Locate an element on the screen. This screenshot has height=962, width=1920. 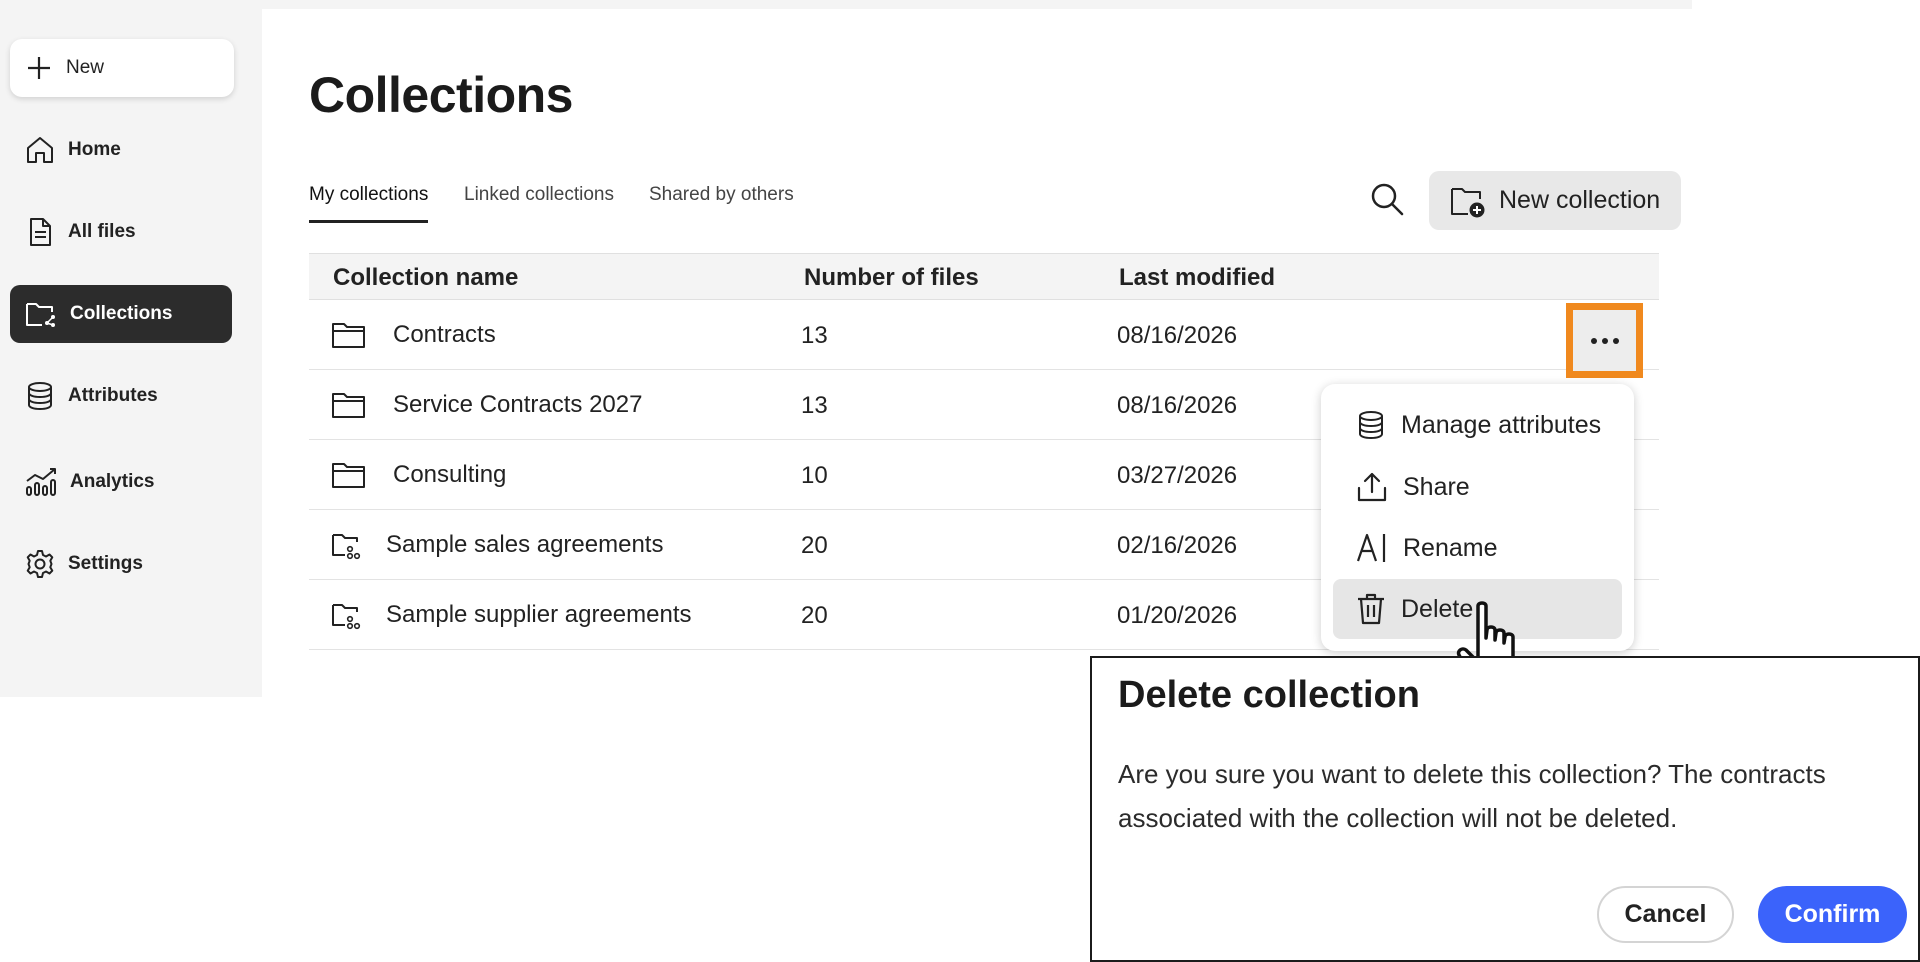
sidebar-item-label: Analytics is located at coordinates (112, 481).